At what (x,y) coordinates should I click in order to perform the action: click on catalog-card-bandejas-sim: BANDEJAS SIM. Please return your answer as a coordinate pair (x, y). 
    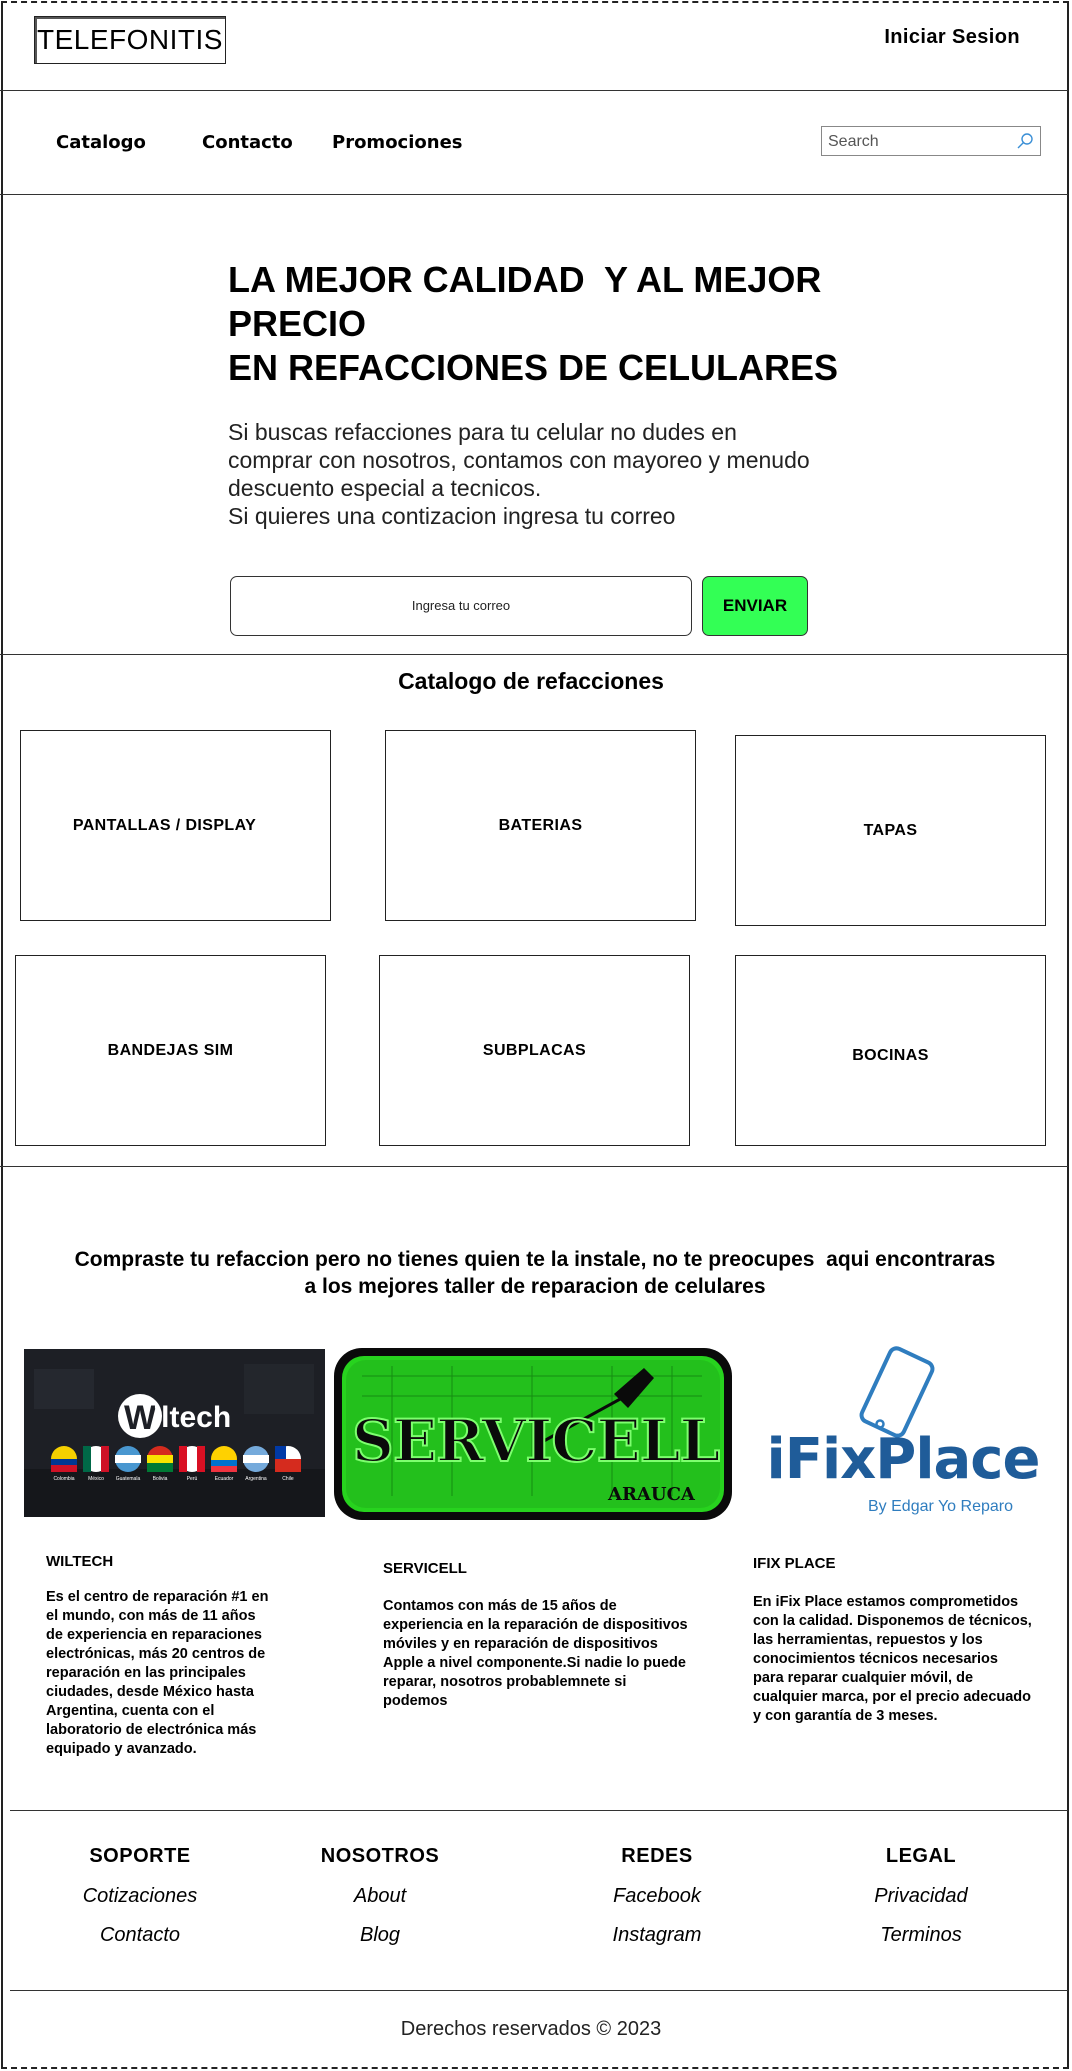
    Looking at the image, I should click on (170, 1050).